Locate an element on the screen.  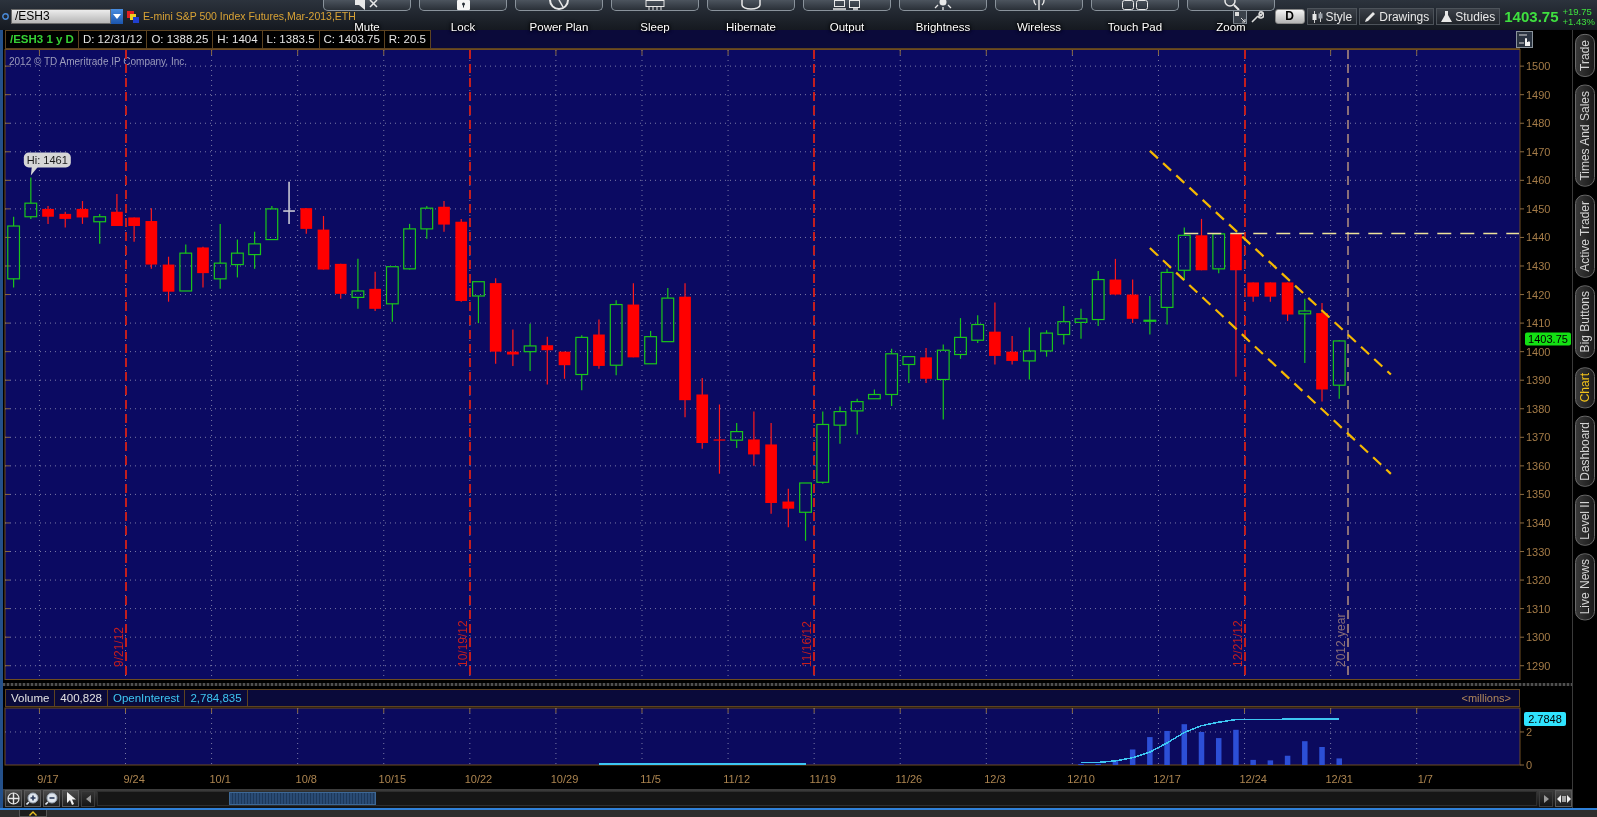
zoom-out-icon is located at coordinates (51, 798).